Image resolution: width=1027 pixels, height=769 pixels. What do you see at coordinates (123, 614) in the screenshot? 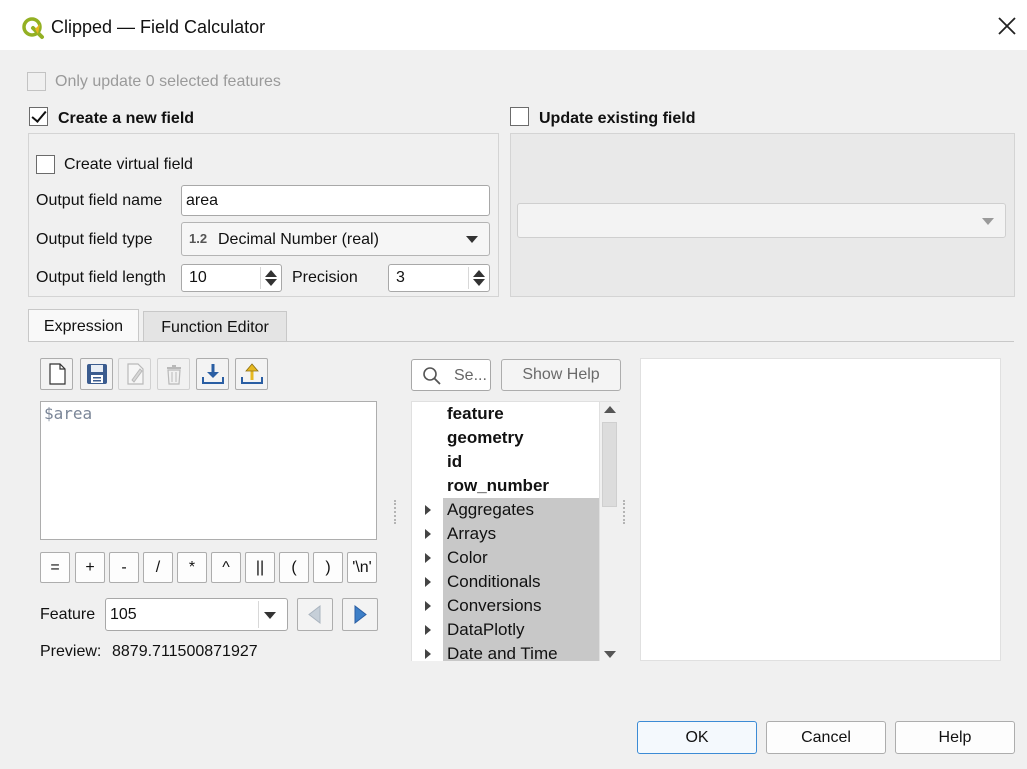
I see `feature-value: 105` at bounding box center [123, 614].